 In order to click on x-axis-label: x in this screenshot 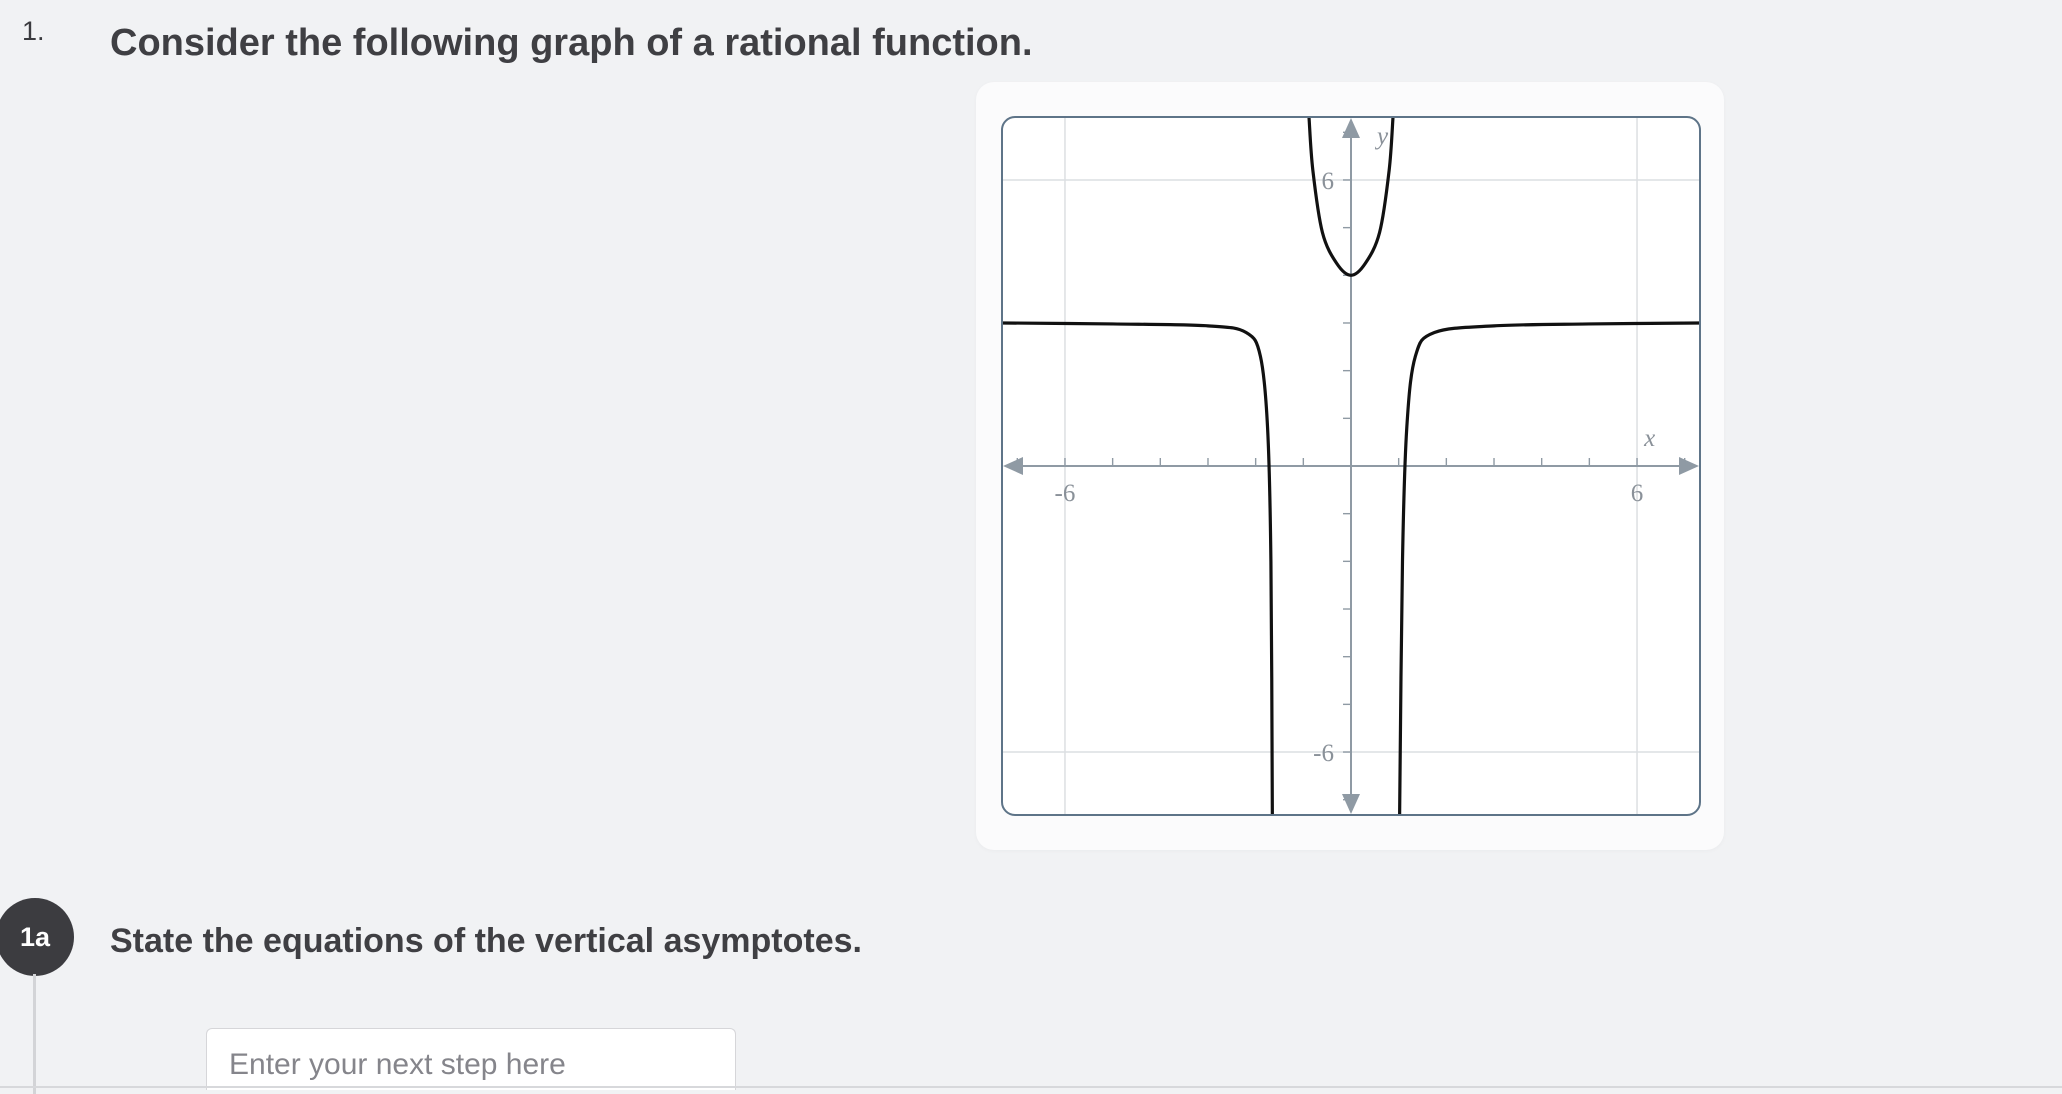, I will do `click(1649, 438)`.